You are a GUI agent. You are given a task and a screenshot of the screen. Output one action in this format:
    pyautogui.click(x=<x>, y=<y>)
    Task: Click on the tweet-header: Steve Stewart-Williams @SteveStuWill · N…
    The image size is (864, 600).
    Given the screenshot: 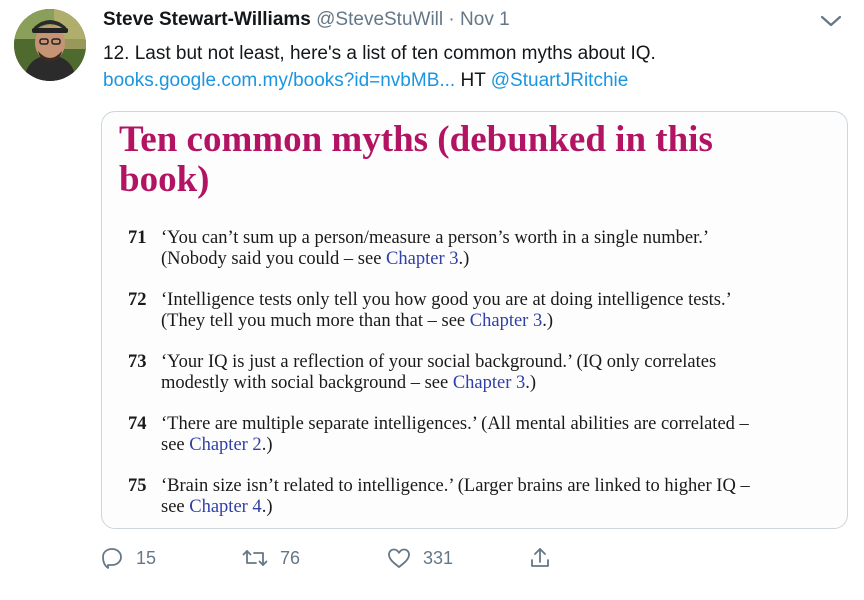 What is the action you would take?
    pyautogui.click(x=306, y=20)
    